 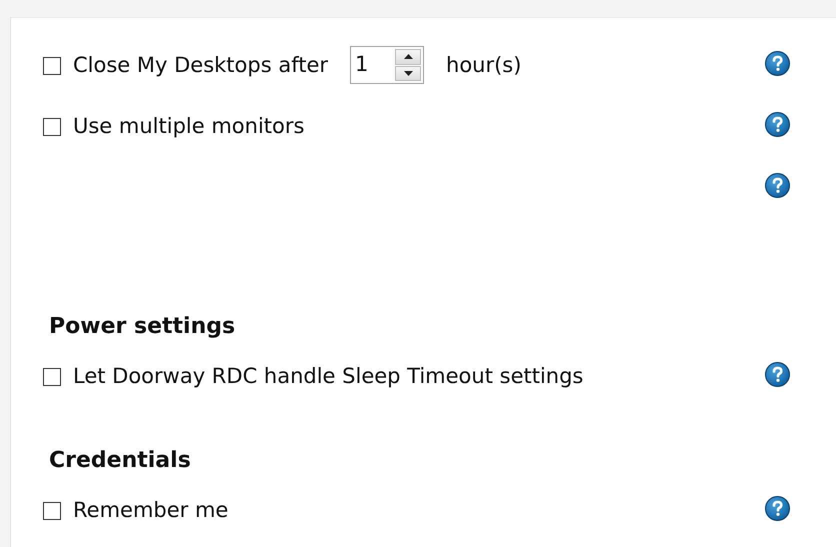 What do you see at coordinates (328, 376) in the screenshot?
I see `checkbox-label: Let Doorway RDC handle Sleep Timeout settings` at bounding box center [328, 376].